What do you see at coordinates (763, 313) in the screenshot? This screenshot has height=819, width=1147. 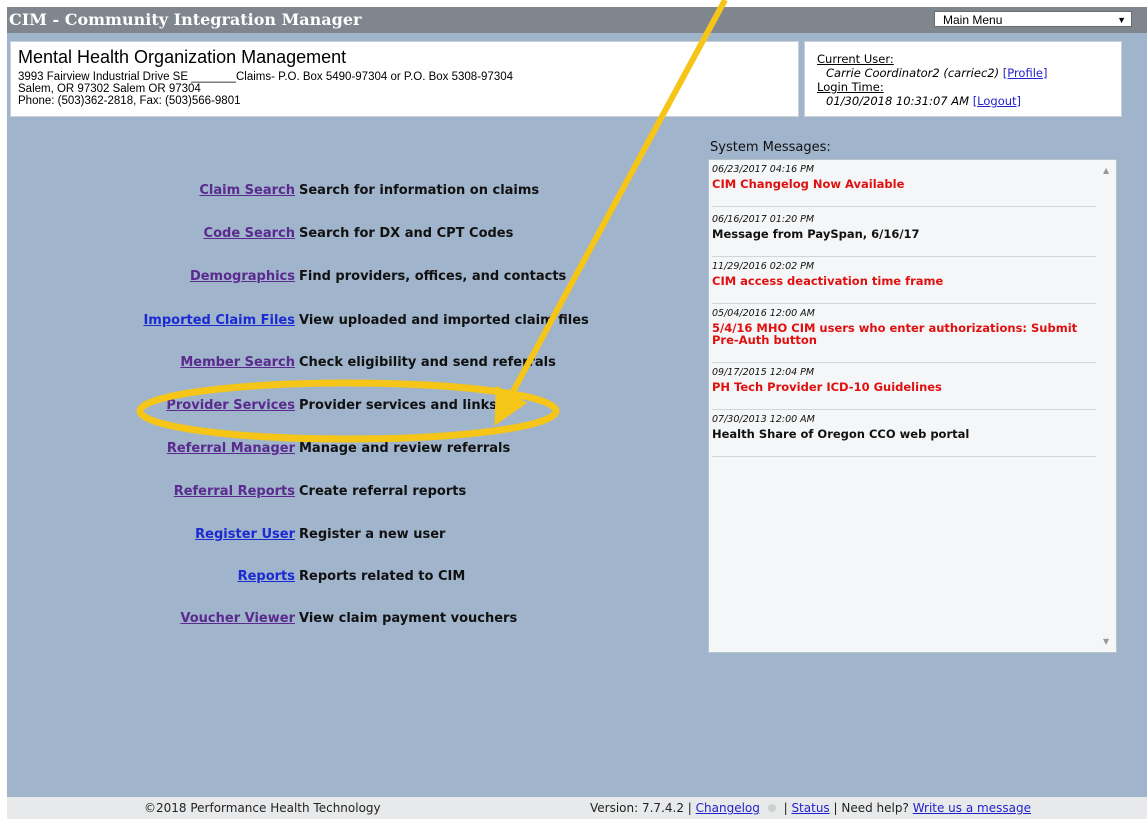 I see `message-date: 05/04/2016 12:00 AM` at bounding box center [763, 313].